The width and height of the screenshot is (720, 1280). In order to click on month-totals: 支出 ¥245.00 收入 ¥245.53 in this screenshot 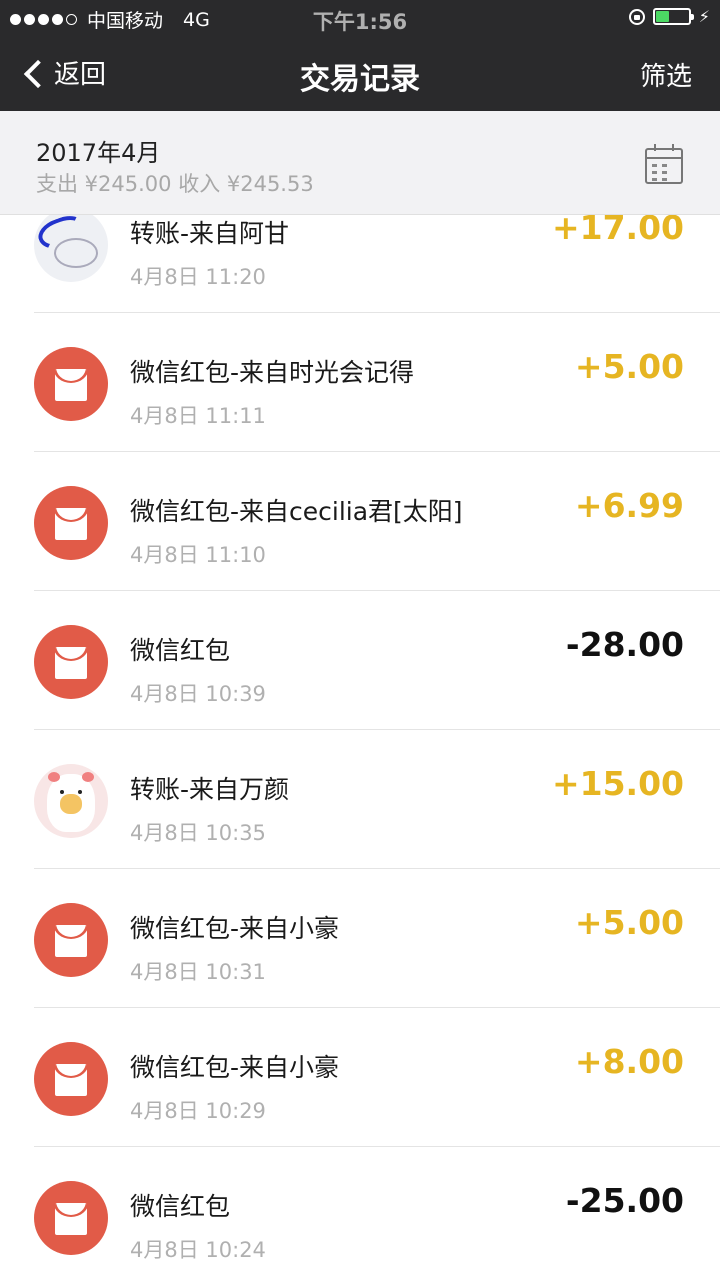, I will do `click(175, 184)`.